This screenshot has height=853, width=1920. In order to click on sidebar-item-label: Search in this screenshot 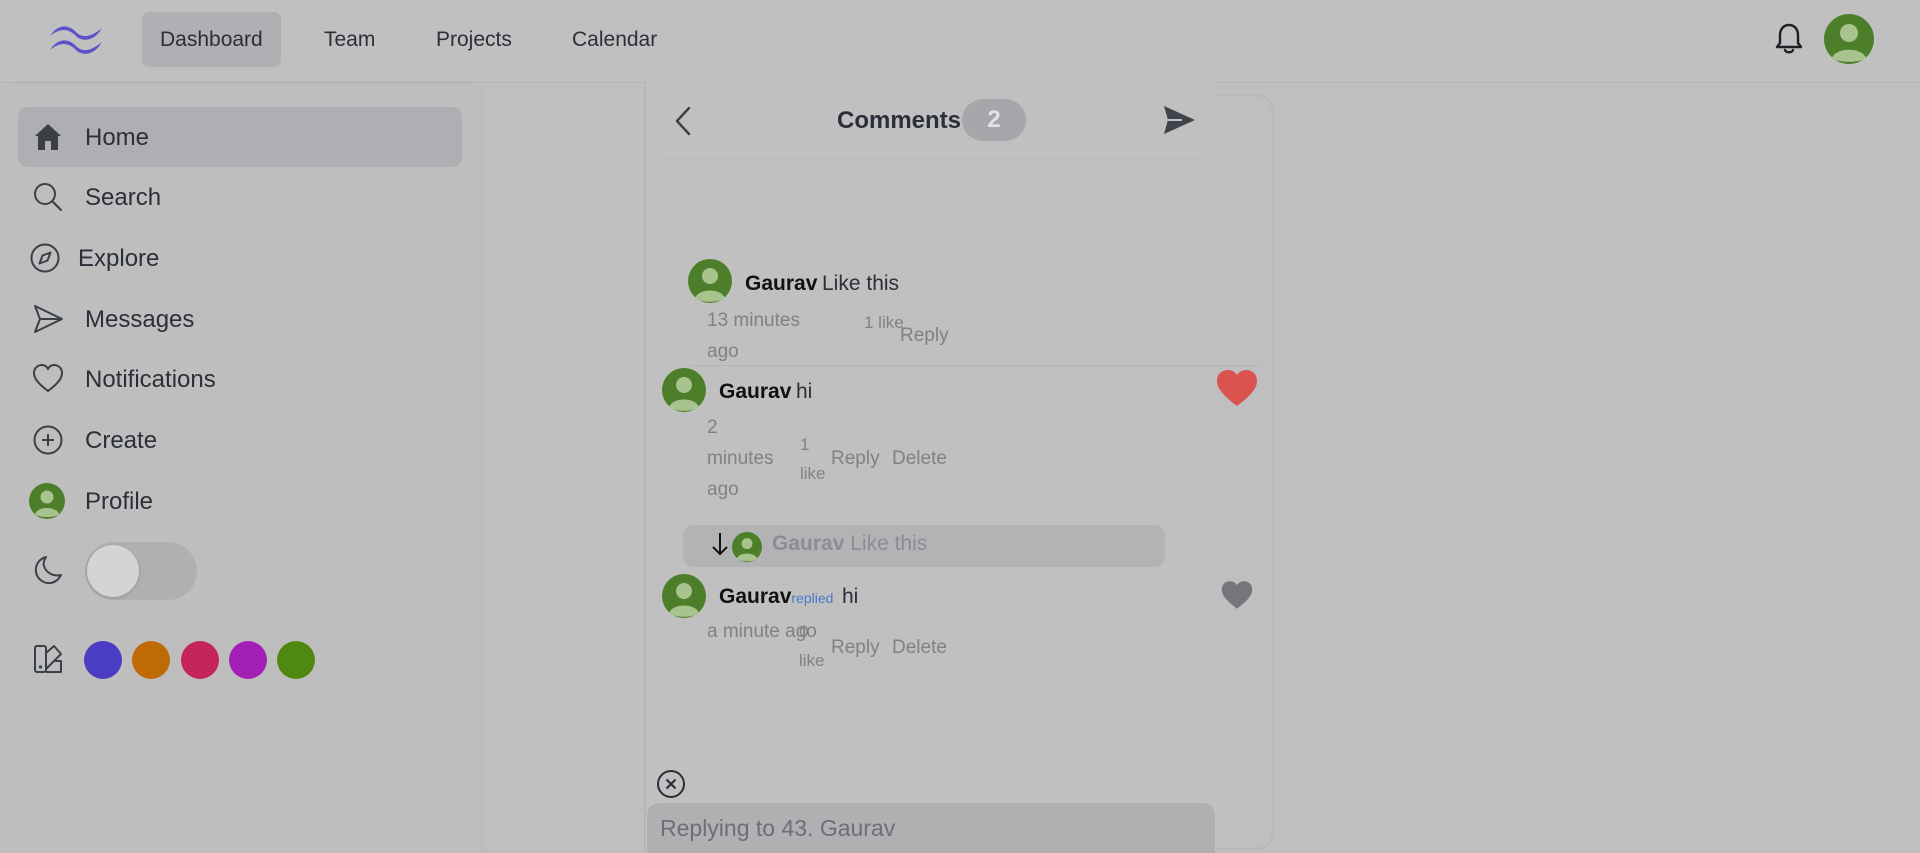, I will do `click(123, 197)`.